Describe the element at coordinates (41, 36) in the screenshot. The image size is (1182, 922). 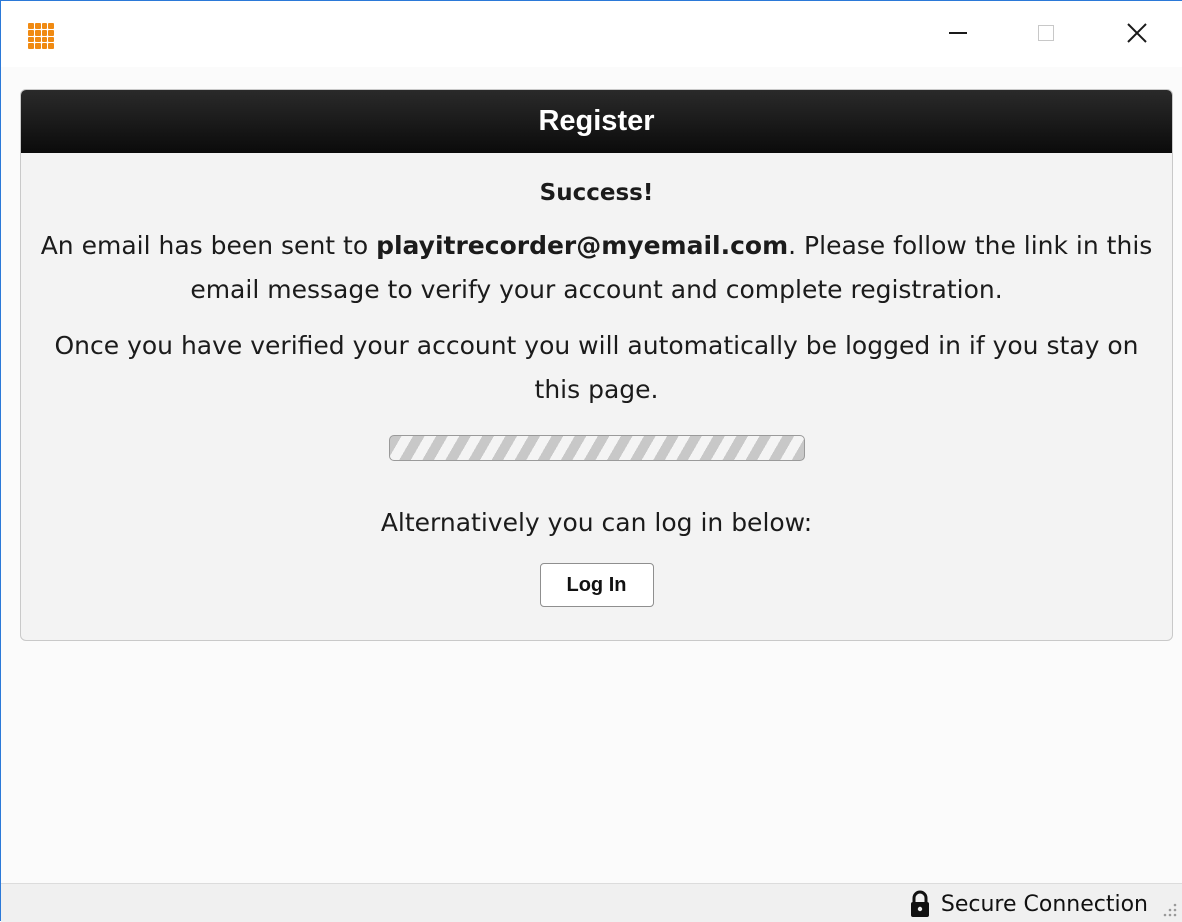
I see `app-grid-icon` at that location.